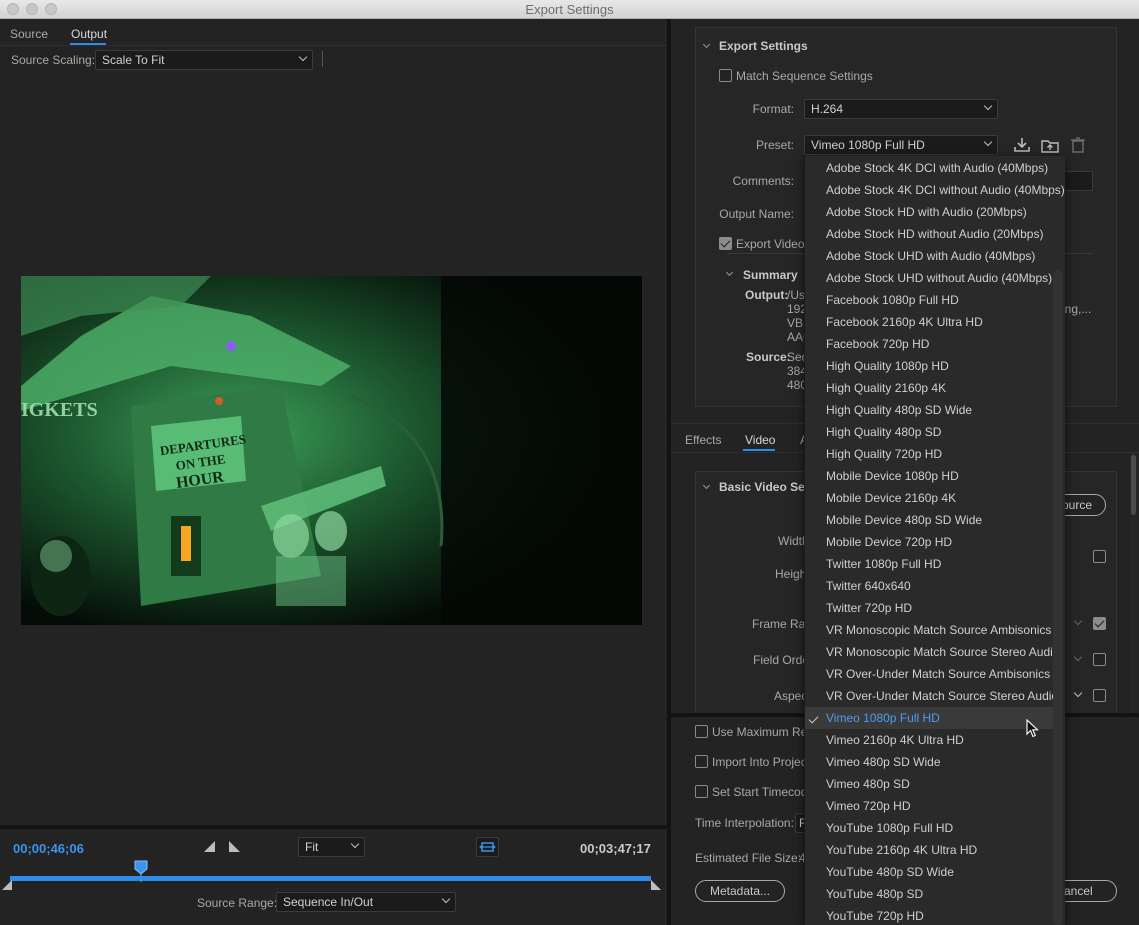 The image size is (1139, 925). What do you see at coordinates (701, 791) in the screenshot?
I see `set-start-timecode-checkbox` at bounding box center [701, 791].